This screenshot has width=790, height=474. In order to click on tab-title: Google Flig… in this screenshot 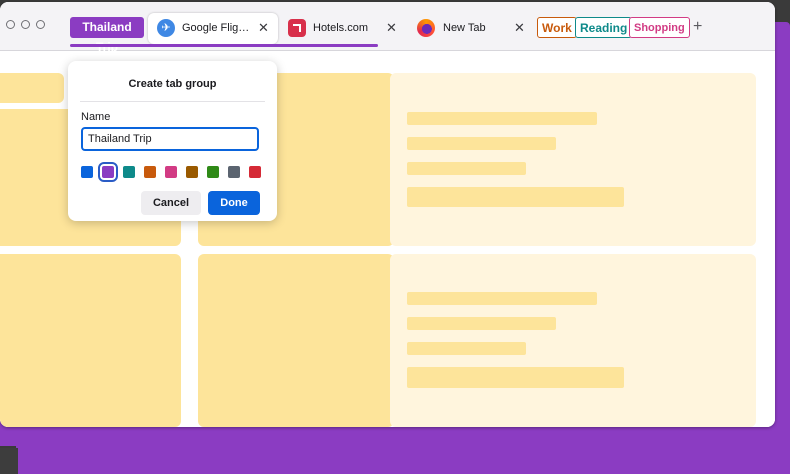, I will do `click(216, 28)`.